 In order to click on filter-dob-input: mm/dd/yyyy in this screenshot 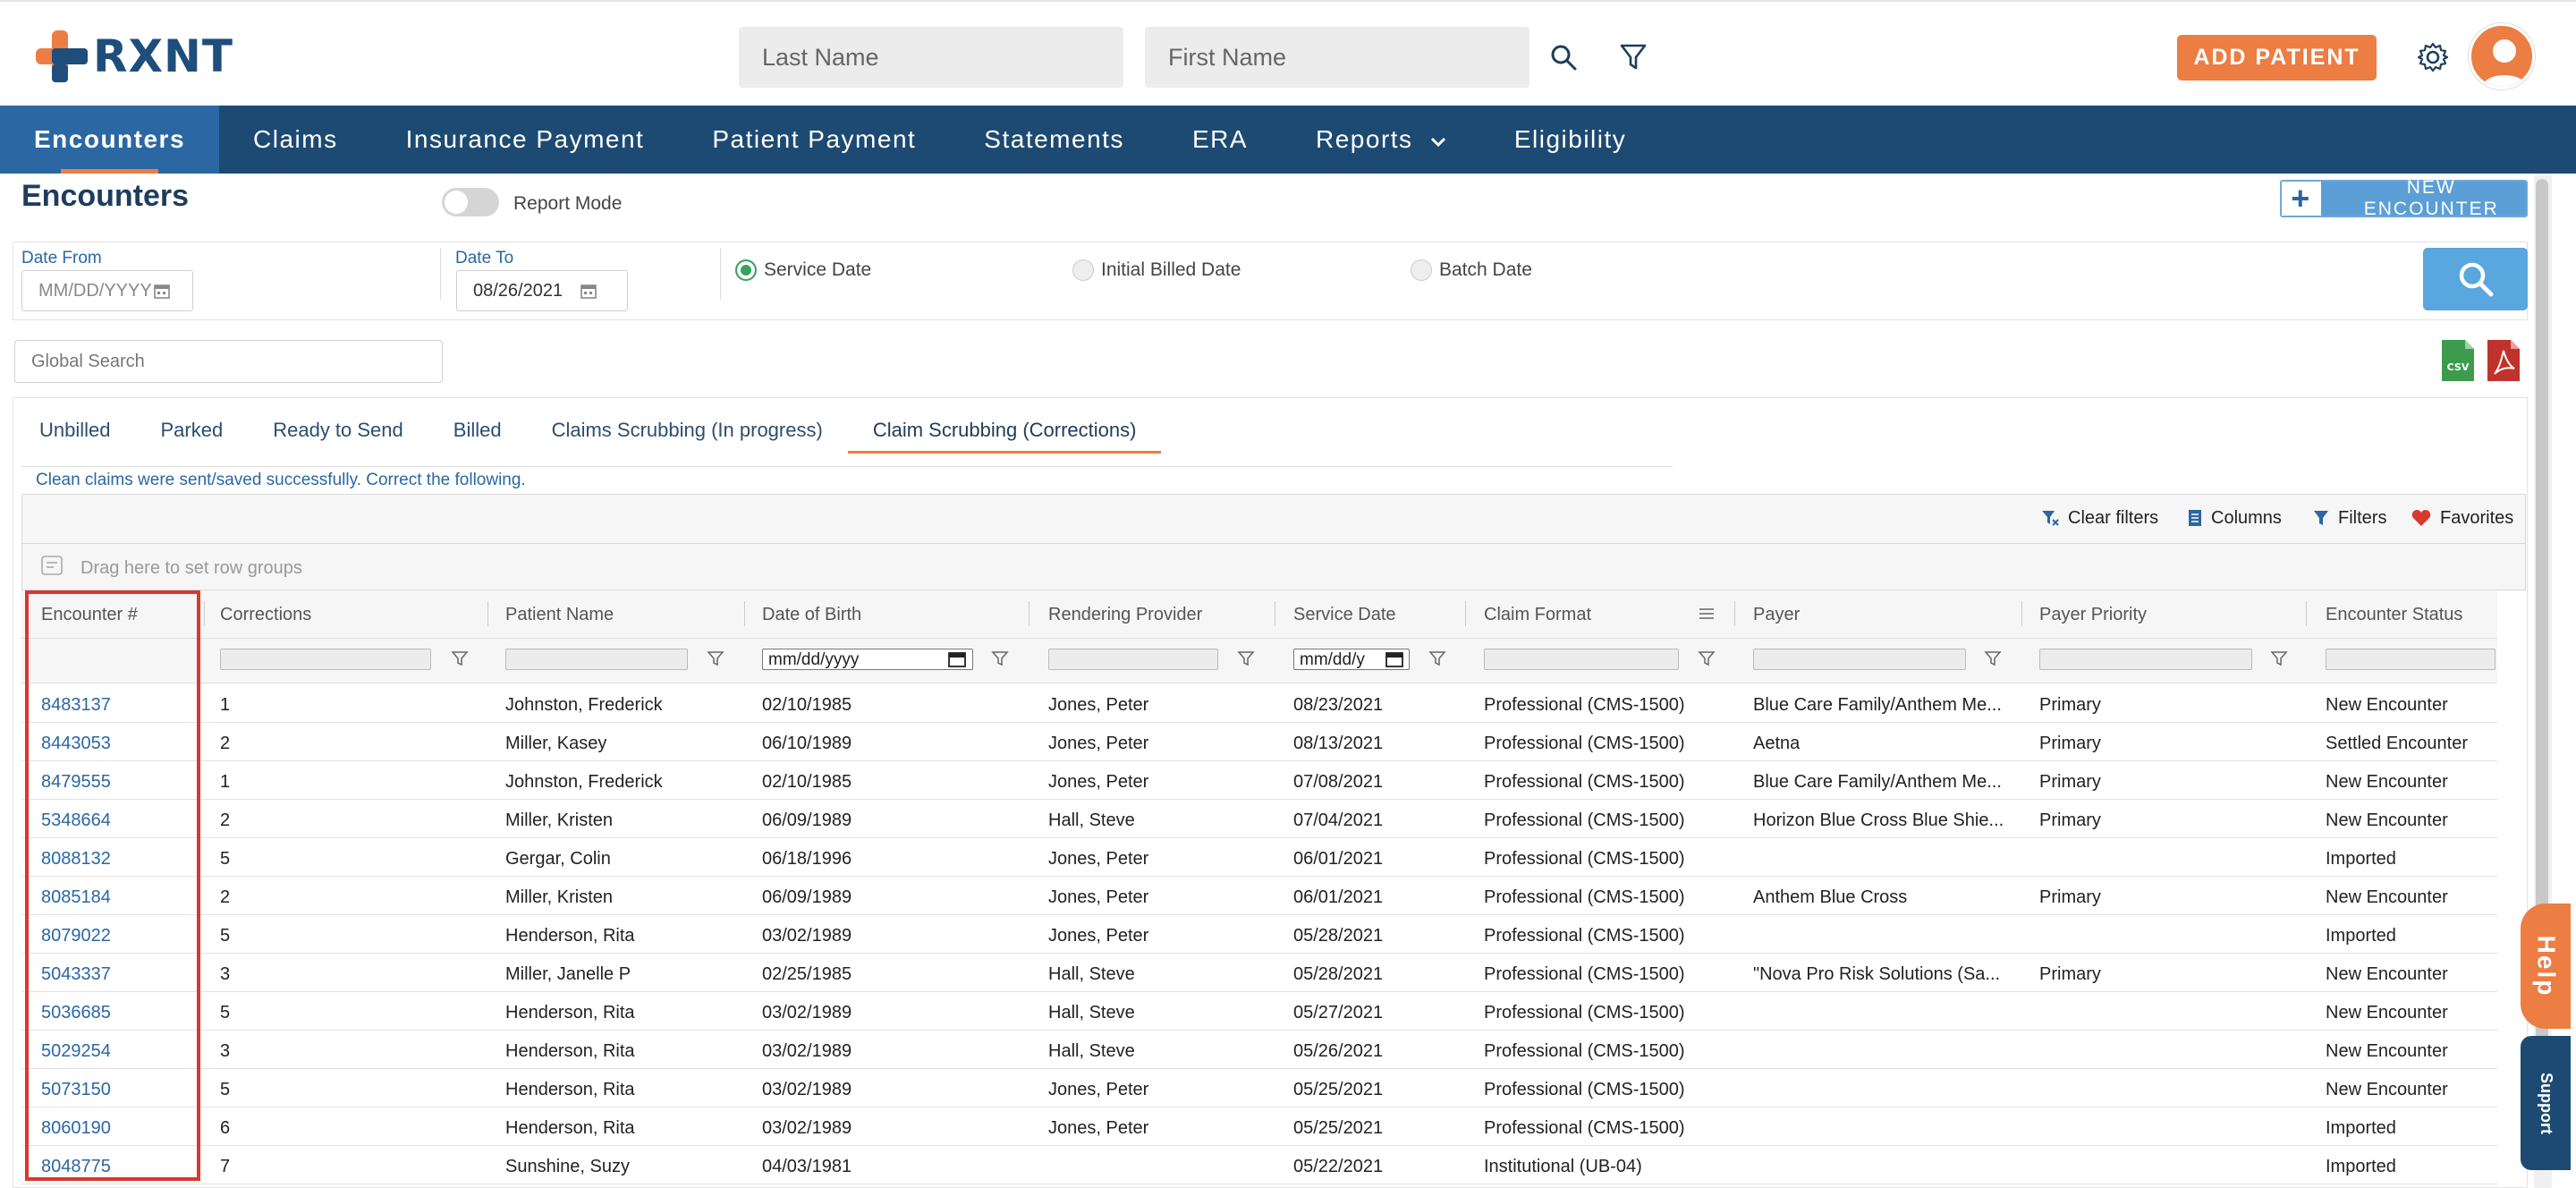, I will do `click(867, 659)`.